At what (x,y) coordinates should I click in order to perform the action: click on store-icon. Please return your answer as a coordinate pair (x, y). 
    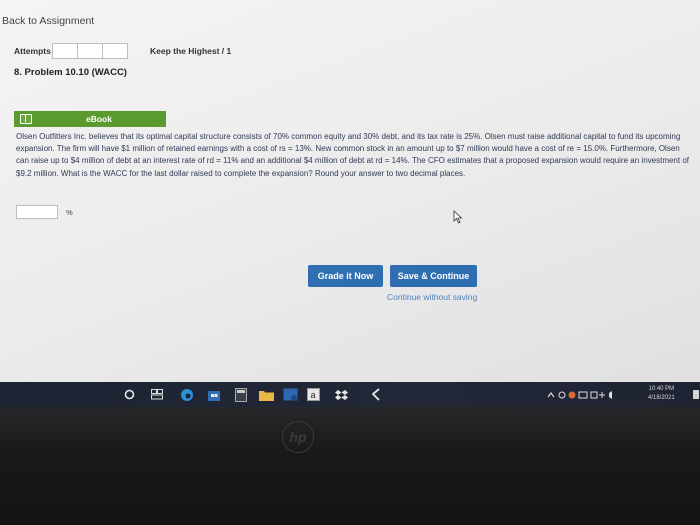
    Looking at the image, I should click on (214, 394).